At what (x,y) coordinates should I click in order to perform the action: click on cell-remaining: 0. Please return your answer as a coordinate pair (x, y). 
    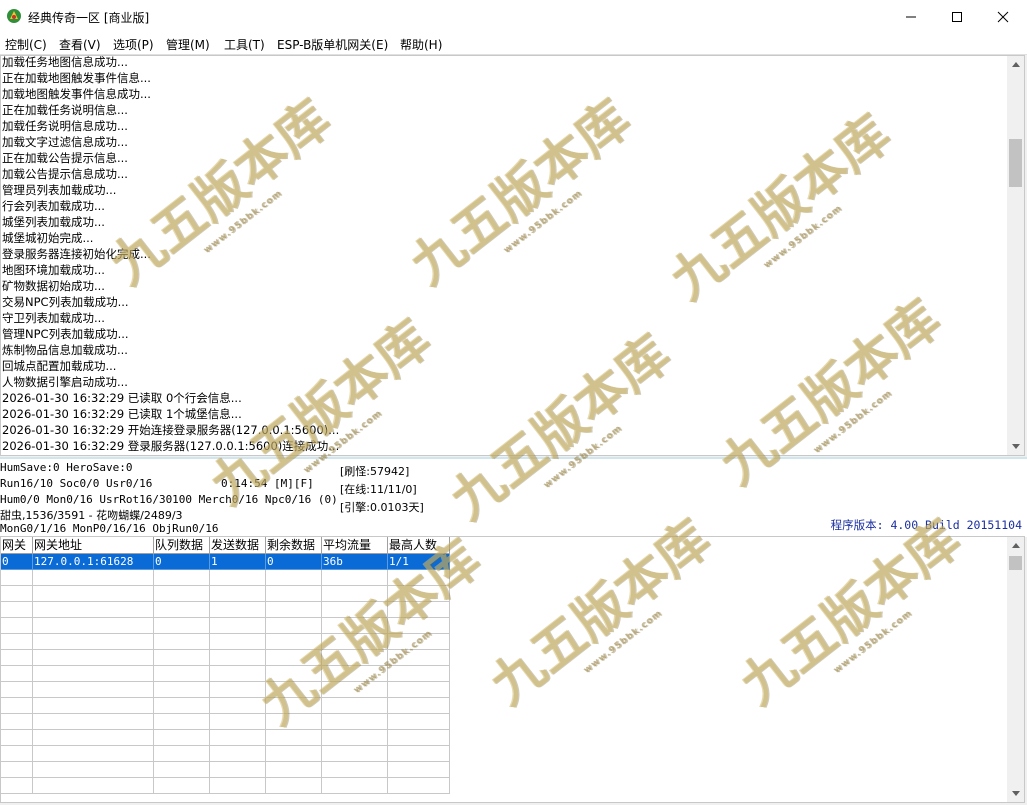
    Looking at the image, I should click on (294, 562).